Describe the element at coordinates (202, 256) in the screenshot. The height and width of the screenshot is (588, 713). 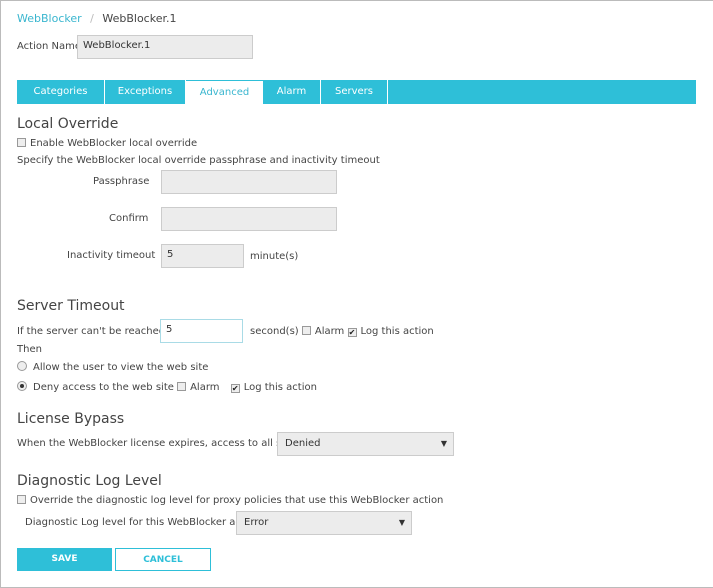
I see `inactivity-timeout-input: 5` at that location.